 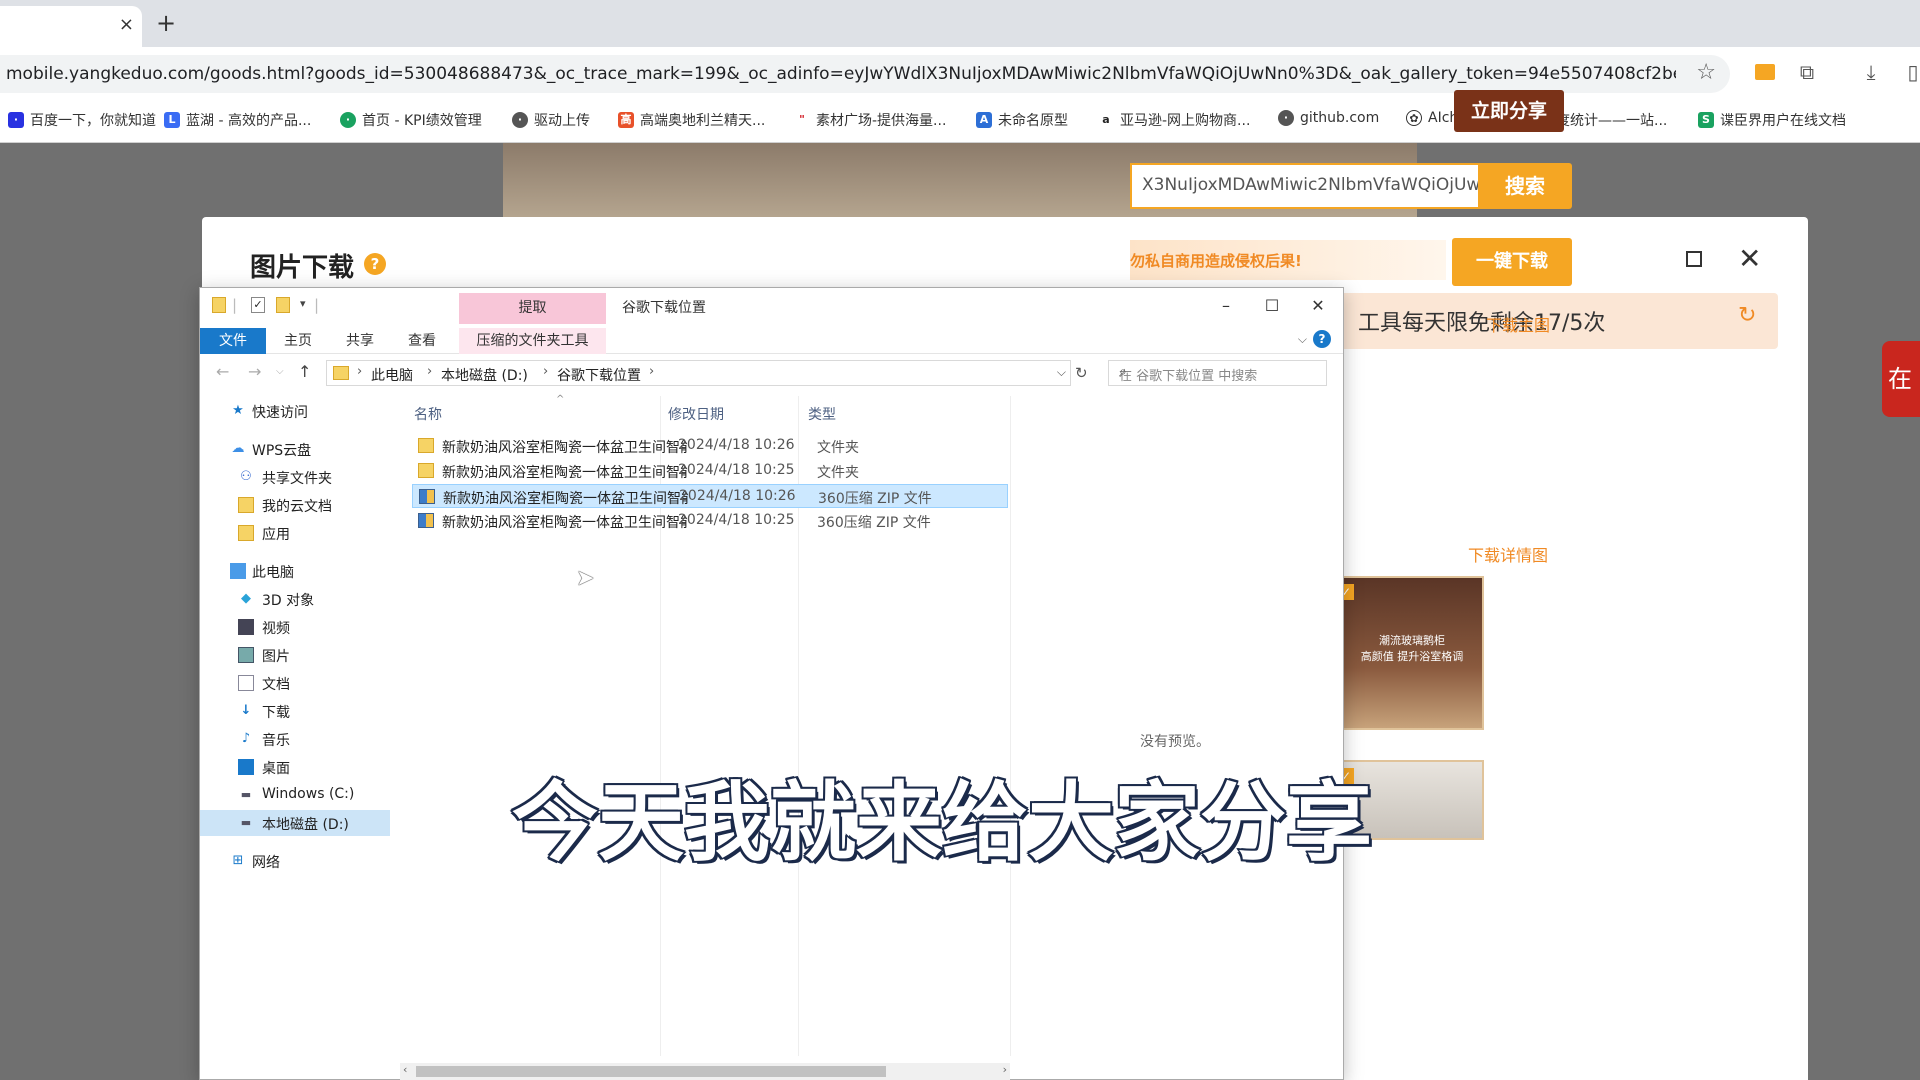 I want to click on column-header-type: 类型, so click(x=822, y=414).